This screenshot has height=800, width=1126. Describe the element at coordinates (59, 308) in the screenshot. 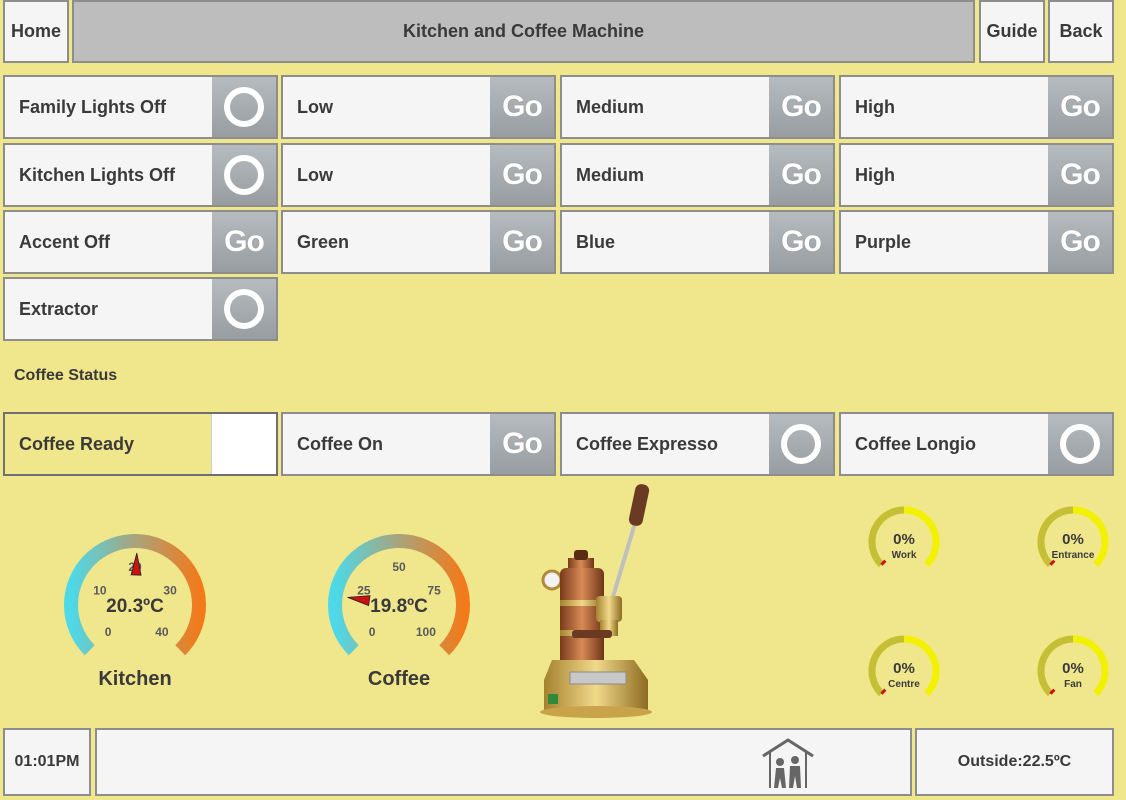

I see `tile-label: Extractor` at that location.